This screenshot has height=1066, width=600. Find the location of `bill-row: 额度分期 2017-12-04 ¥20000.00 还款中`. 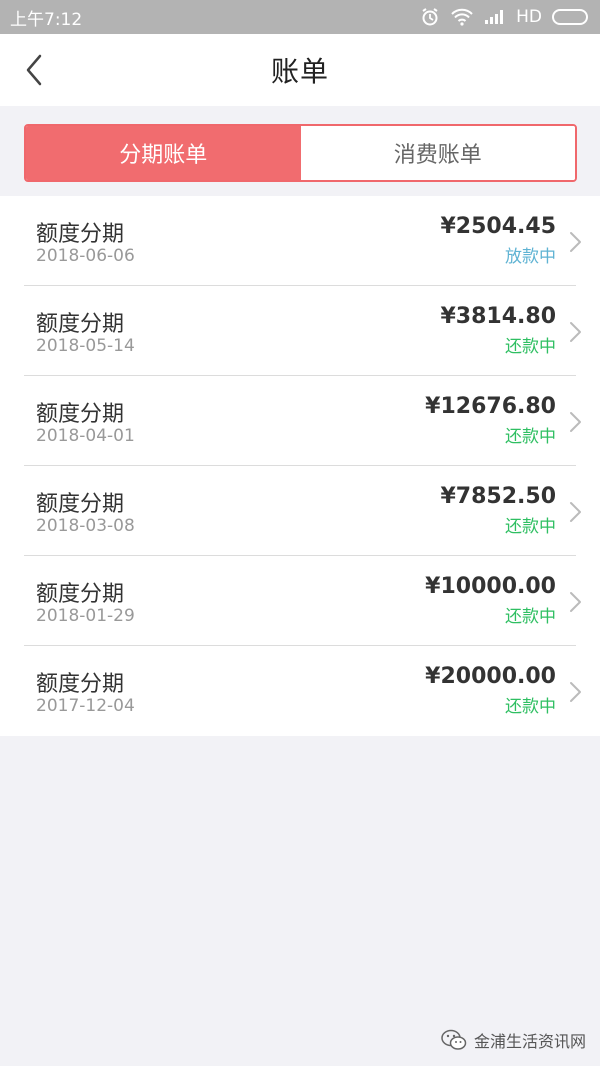

bill-row: 额度分期 2017-12-04 ¥20000.00 还款中 is located at coordinates (300, 691).